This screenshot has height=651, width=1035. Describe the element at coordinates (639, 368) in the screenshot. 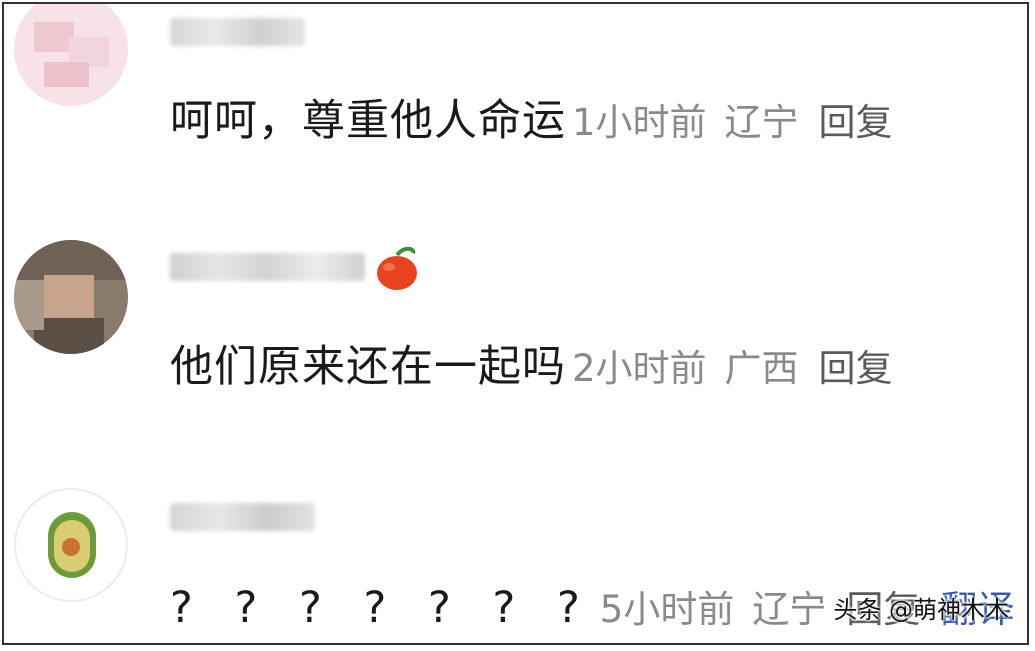

I see `comment-time: 2小时前` at that location.